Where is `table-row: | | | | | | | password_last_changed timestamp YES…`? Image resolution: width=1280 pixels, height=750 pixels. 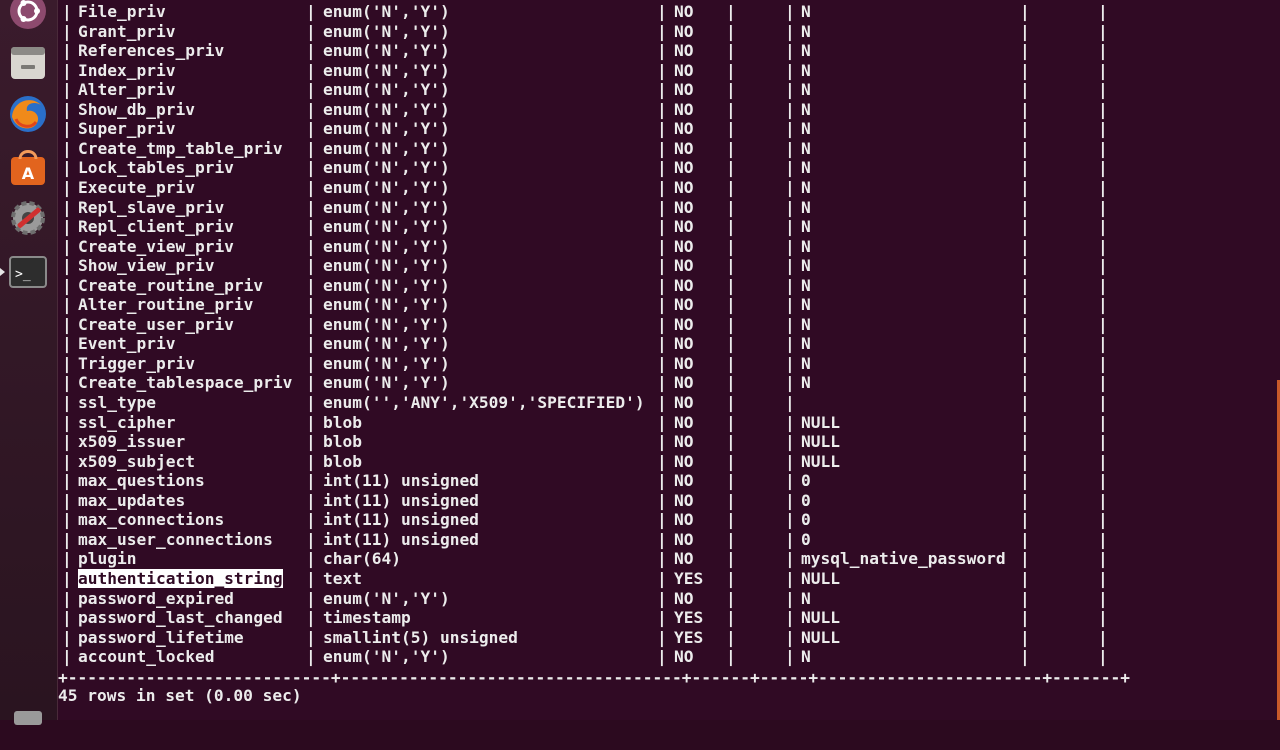 table-row: | | | | | | | password_last_changed timestamp YES… is located at coordinates (608, 617).